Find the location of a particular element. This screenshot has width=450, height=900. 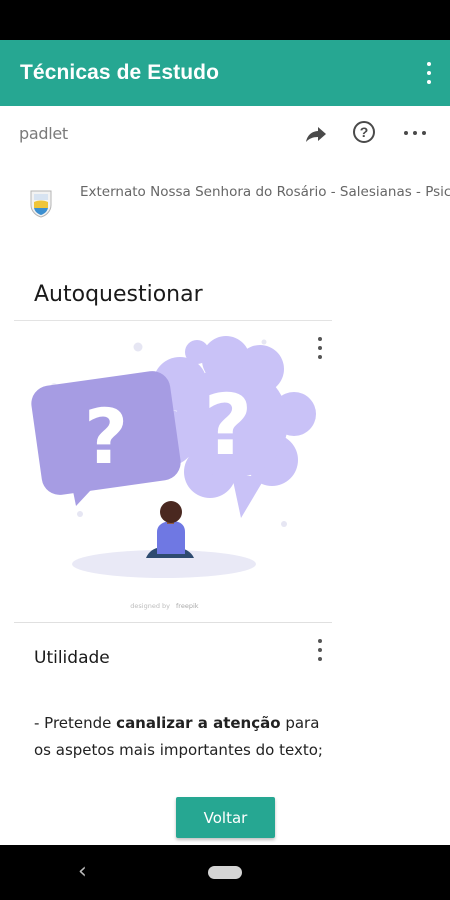

image-credit-prefix: designed by is located at coordinates (150, 606).